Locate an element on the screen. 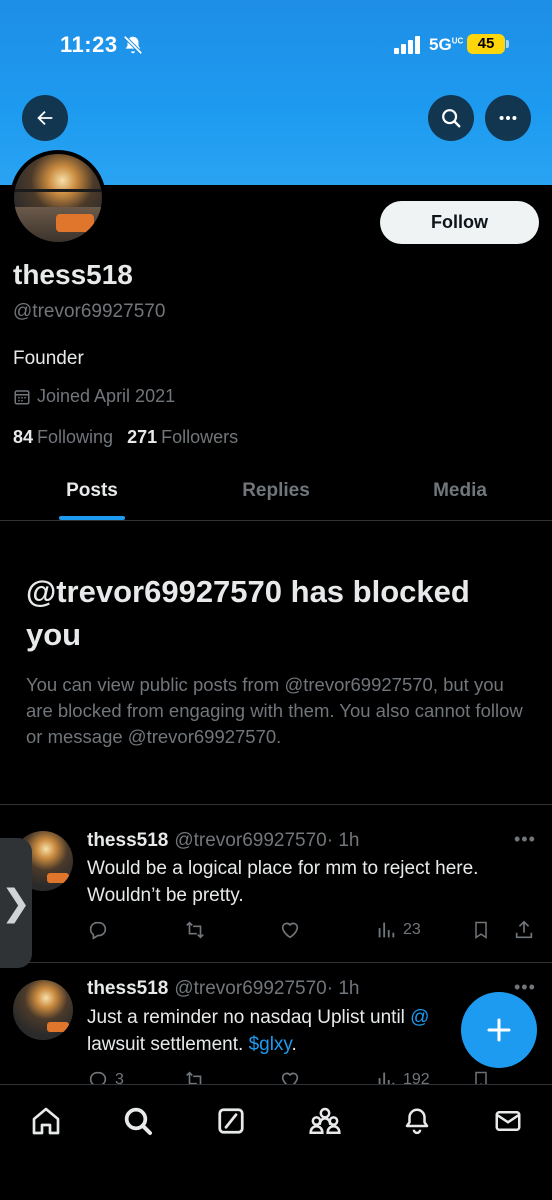 The image size is (552, 1200). post-avatar is located at coordinates (43, 1010).